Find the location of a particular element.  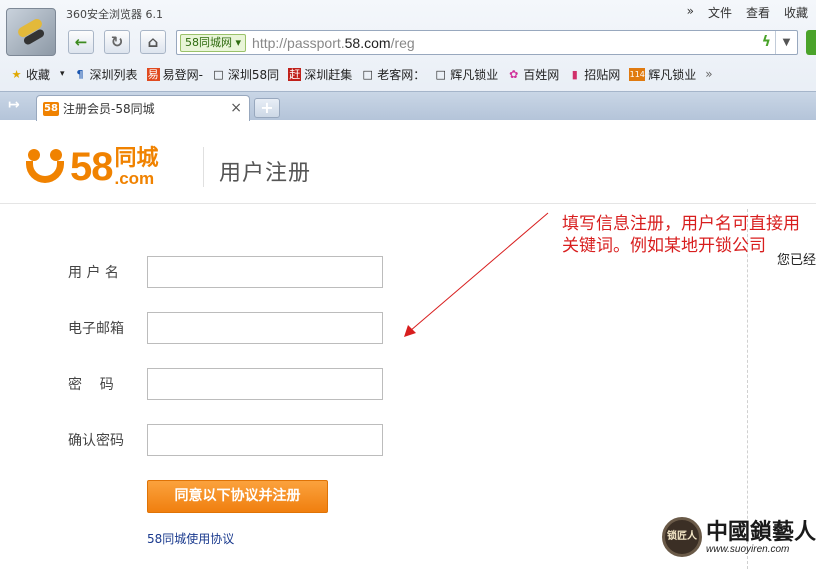

confirm-password-input is located at coordinates (265, 440).